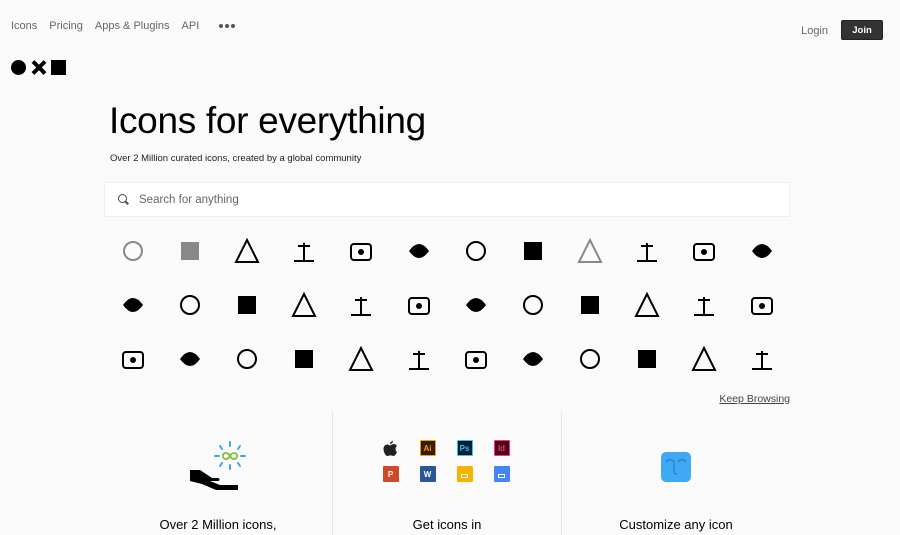  Describe the element at coordinates (447, 462) in the screenshot. I see `apps-icon: Ai Ps Id P W` at that location.